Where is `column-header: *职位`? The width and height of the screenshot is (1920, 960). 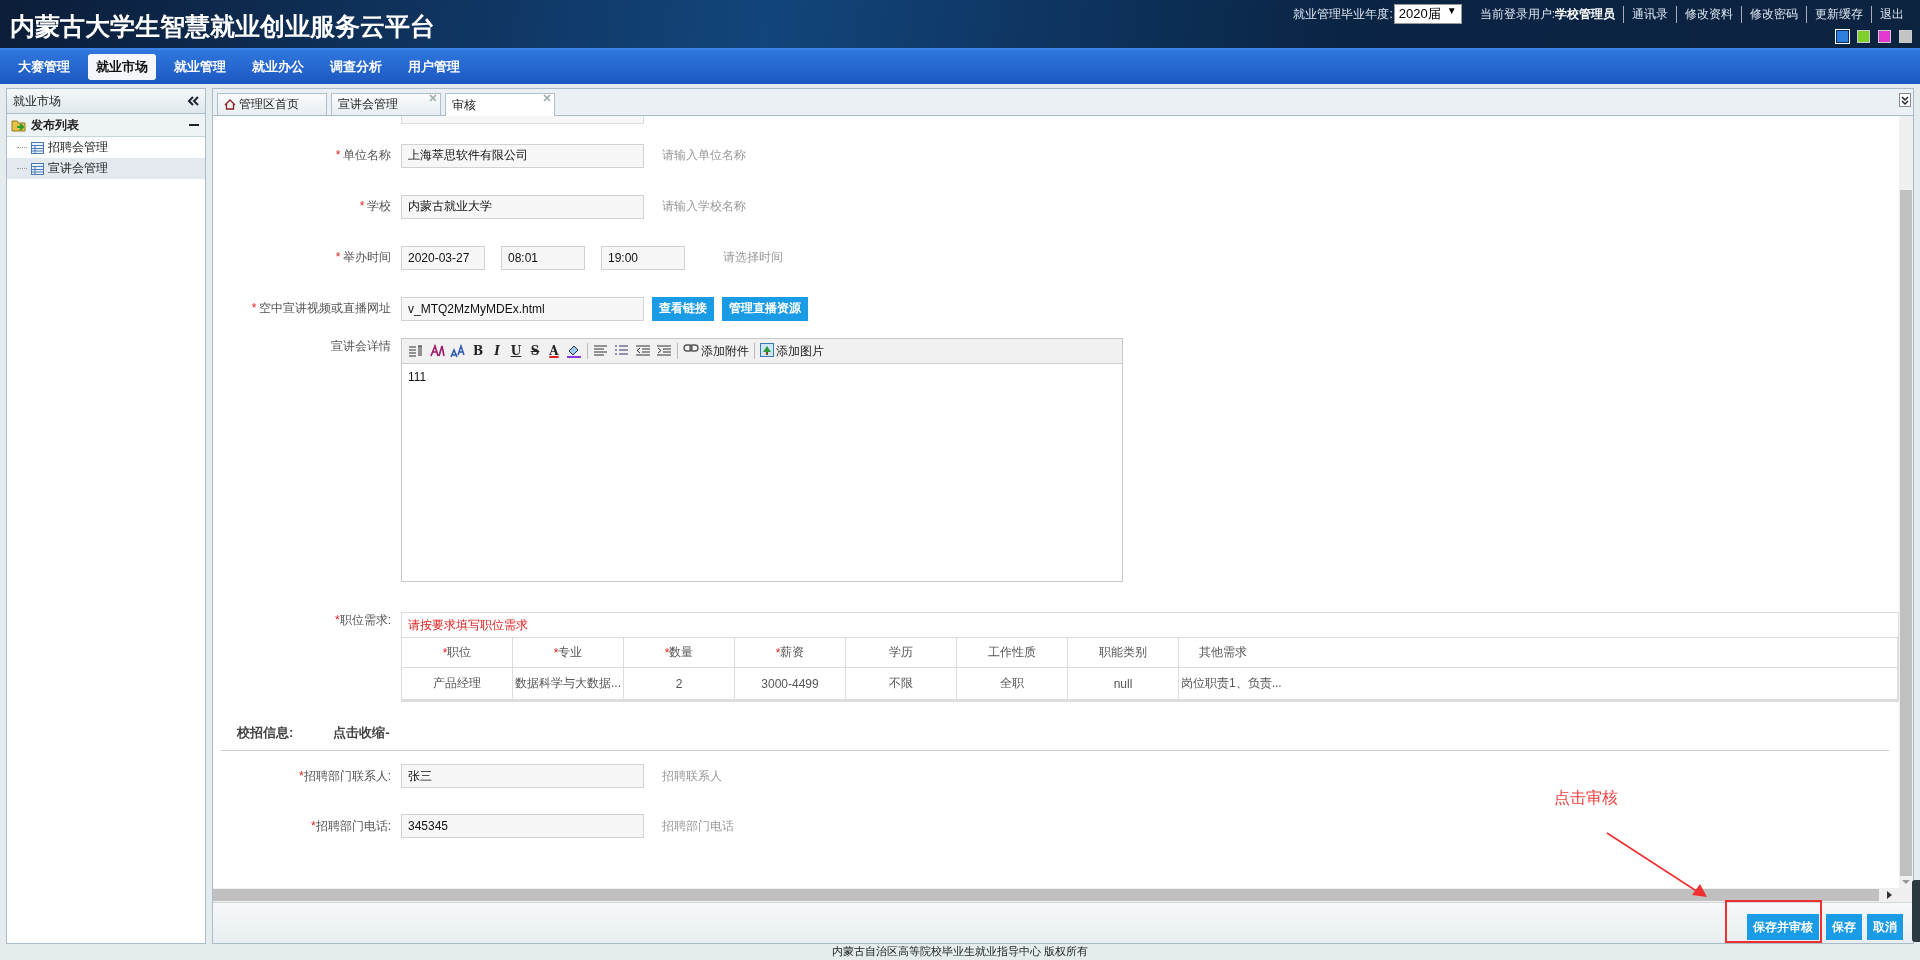
column-header: *职位 is located at coordinates (457, 652).